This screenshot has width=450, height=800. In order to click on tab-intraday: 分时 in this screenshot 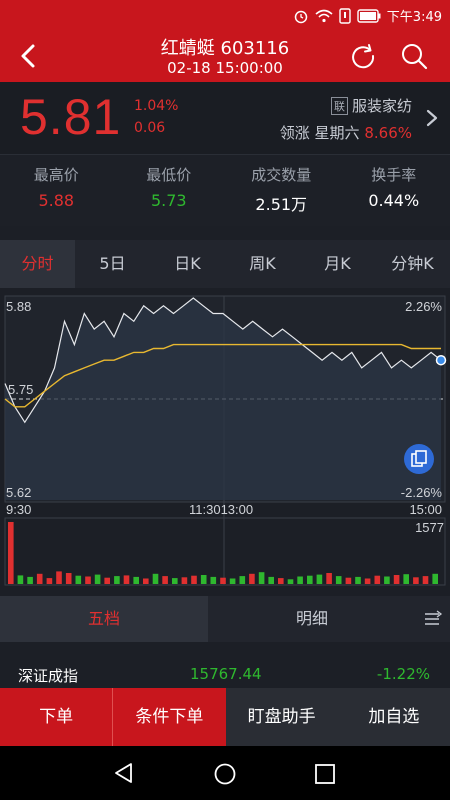, I will do `click(37, 264)`.